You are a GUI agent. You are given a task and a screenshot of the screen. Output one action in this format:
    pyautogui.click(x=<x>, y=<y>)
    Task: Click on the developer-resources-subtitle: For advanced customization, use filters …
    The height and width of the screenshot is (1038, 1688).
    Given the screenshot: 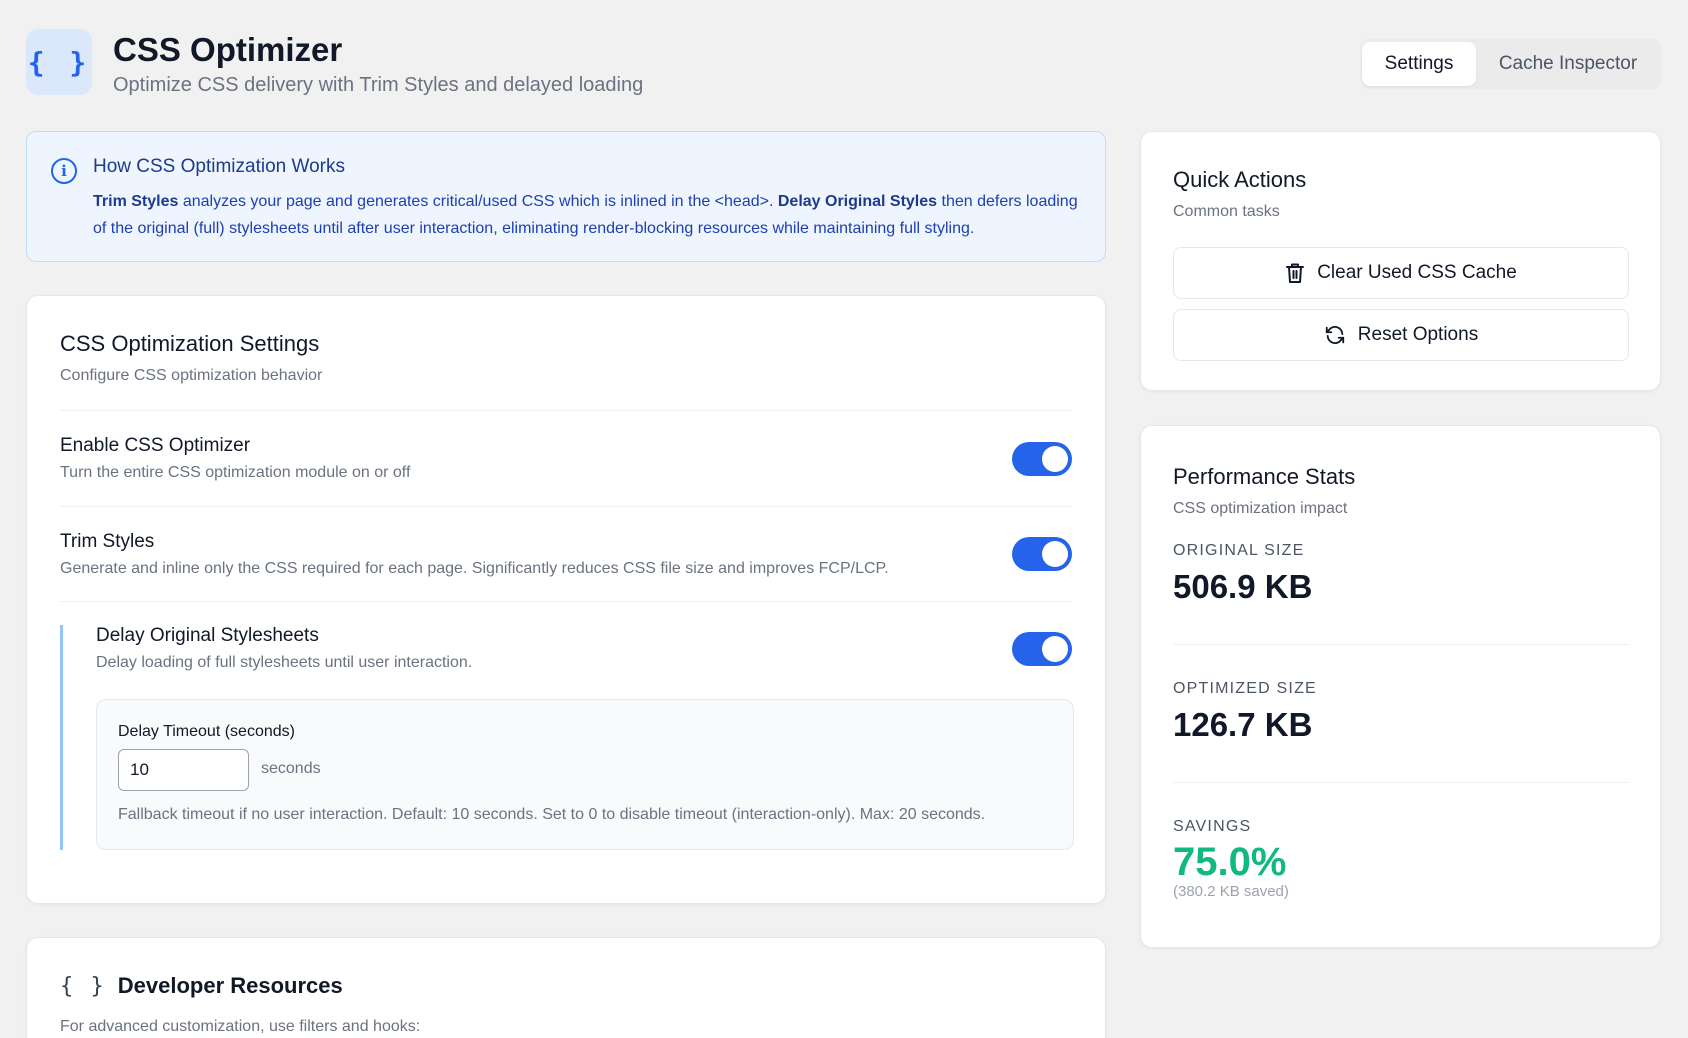 What is the action you would take?
    pyautogui.click(x=240, y=1026)
    